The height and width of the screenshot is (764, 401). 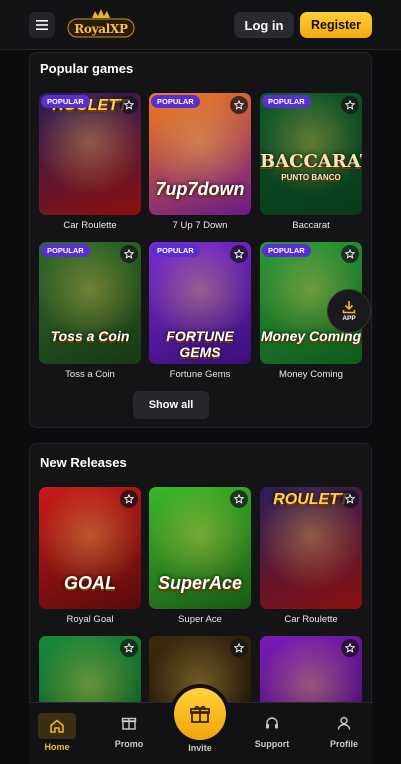 What do you see at coordinates (90, 374) in the screenshot?
I see `game-name: Toss a Coin` at bounding box center [90, 374].